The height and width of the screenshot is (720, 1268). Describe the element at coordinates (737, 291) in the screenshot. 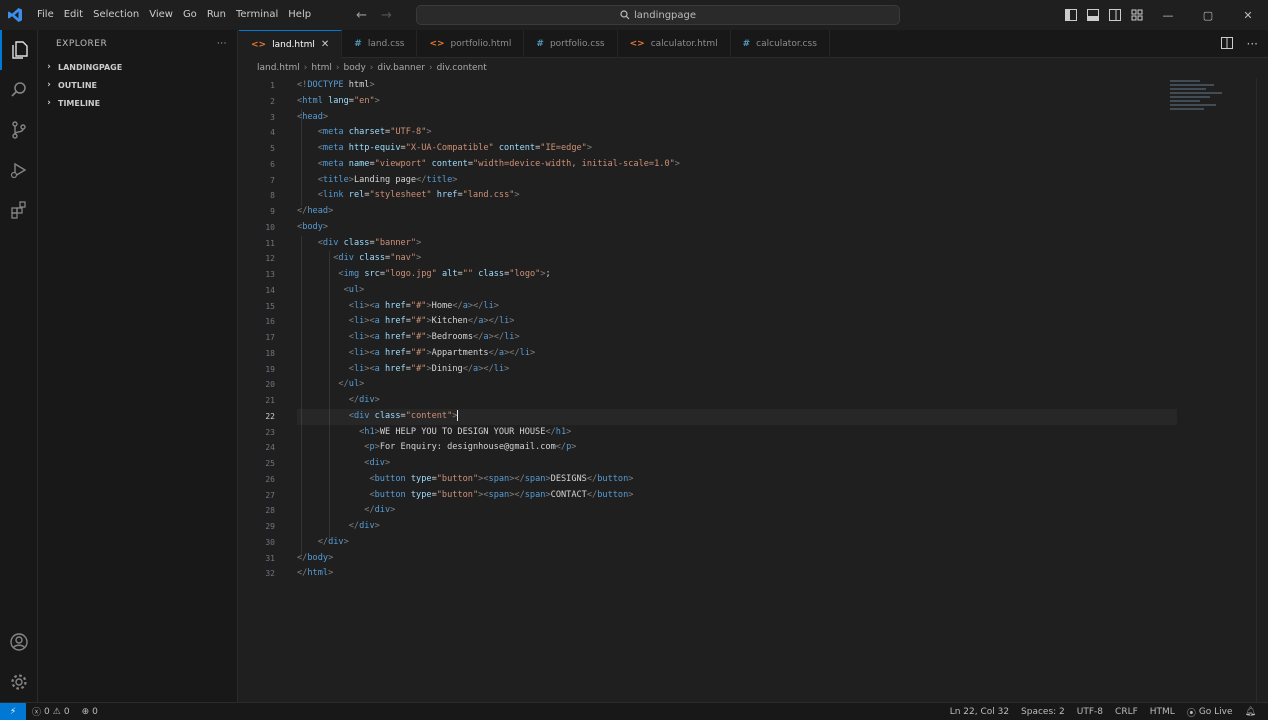

I see `code-line: <ul>` at that location.